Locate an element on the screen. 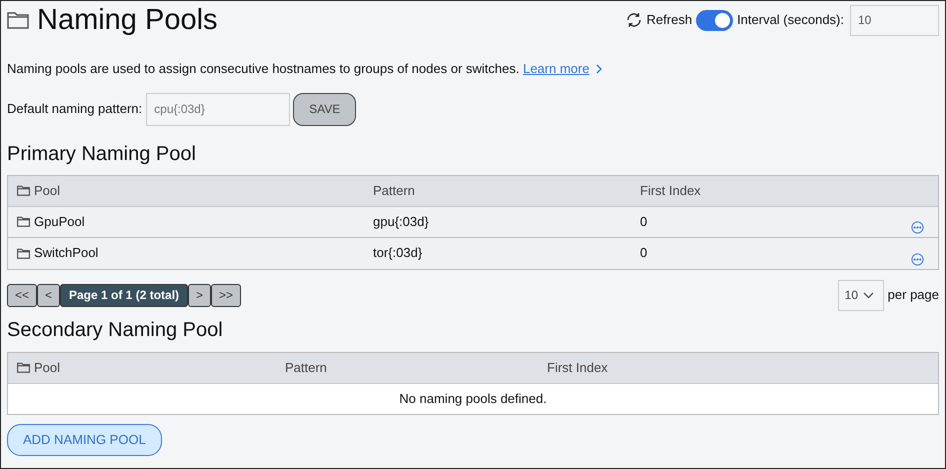 The width and height of the screenshot is (946, 469). refresh-toggle is located at coordinates (715, 20).